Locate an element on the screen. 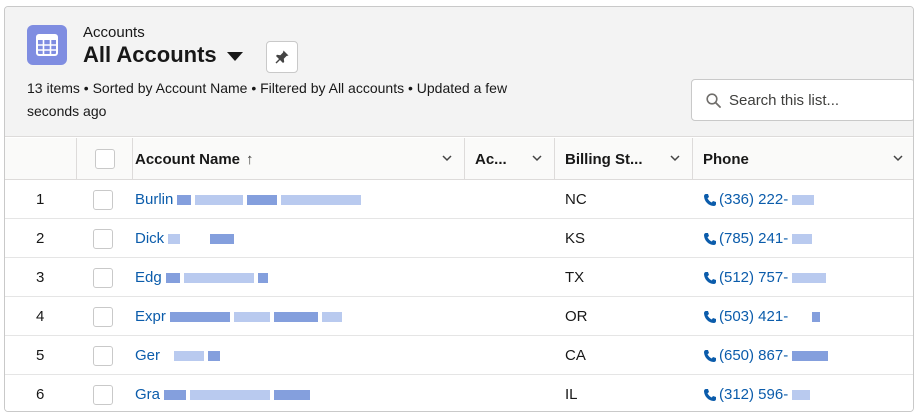 Image resolution: width=918 pixels, height=418 pixels. billing-state: OR is located at coordinates (576, 316).